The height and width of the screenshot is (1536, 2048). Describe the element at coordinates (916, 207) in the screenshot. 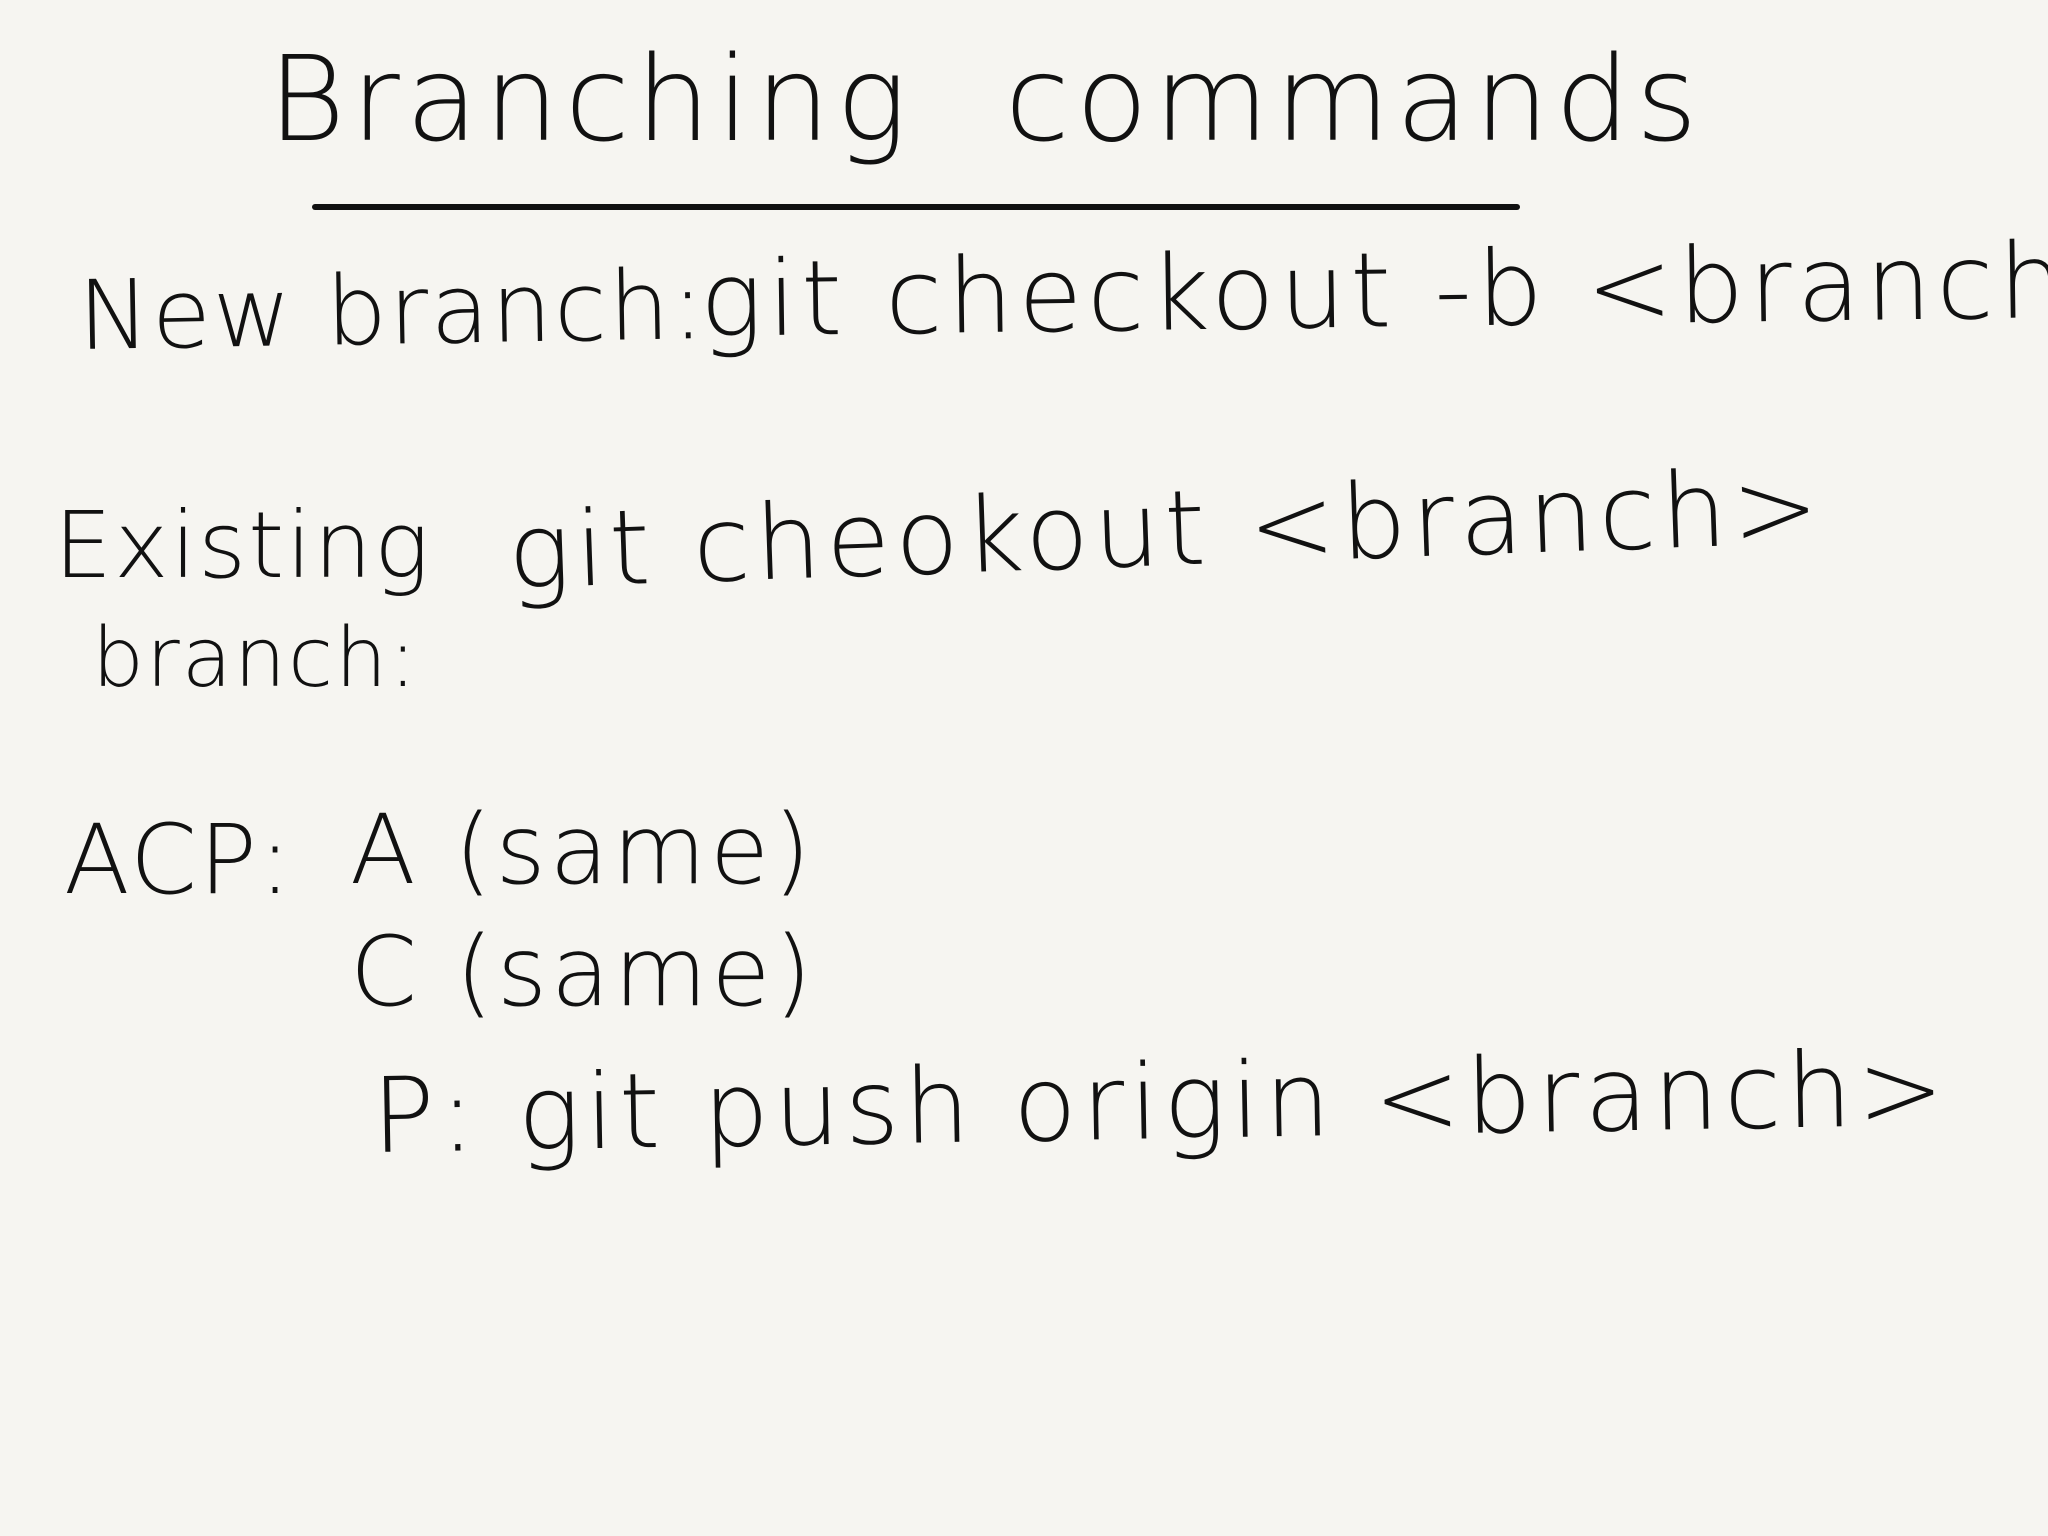

I see `title-underline` at that location.